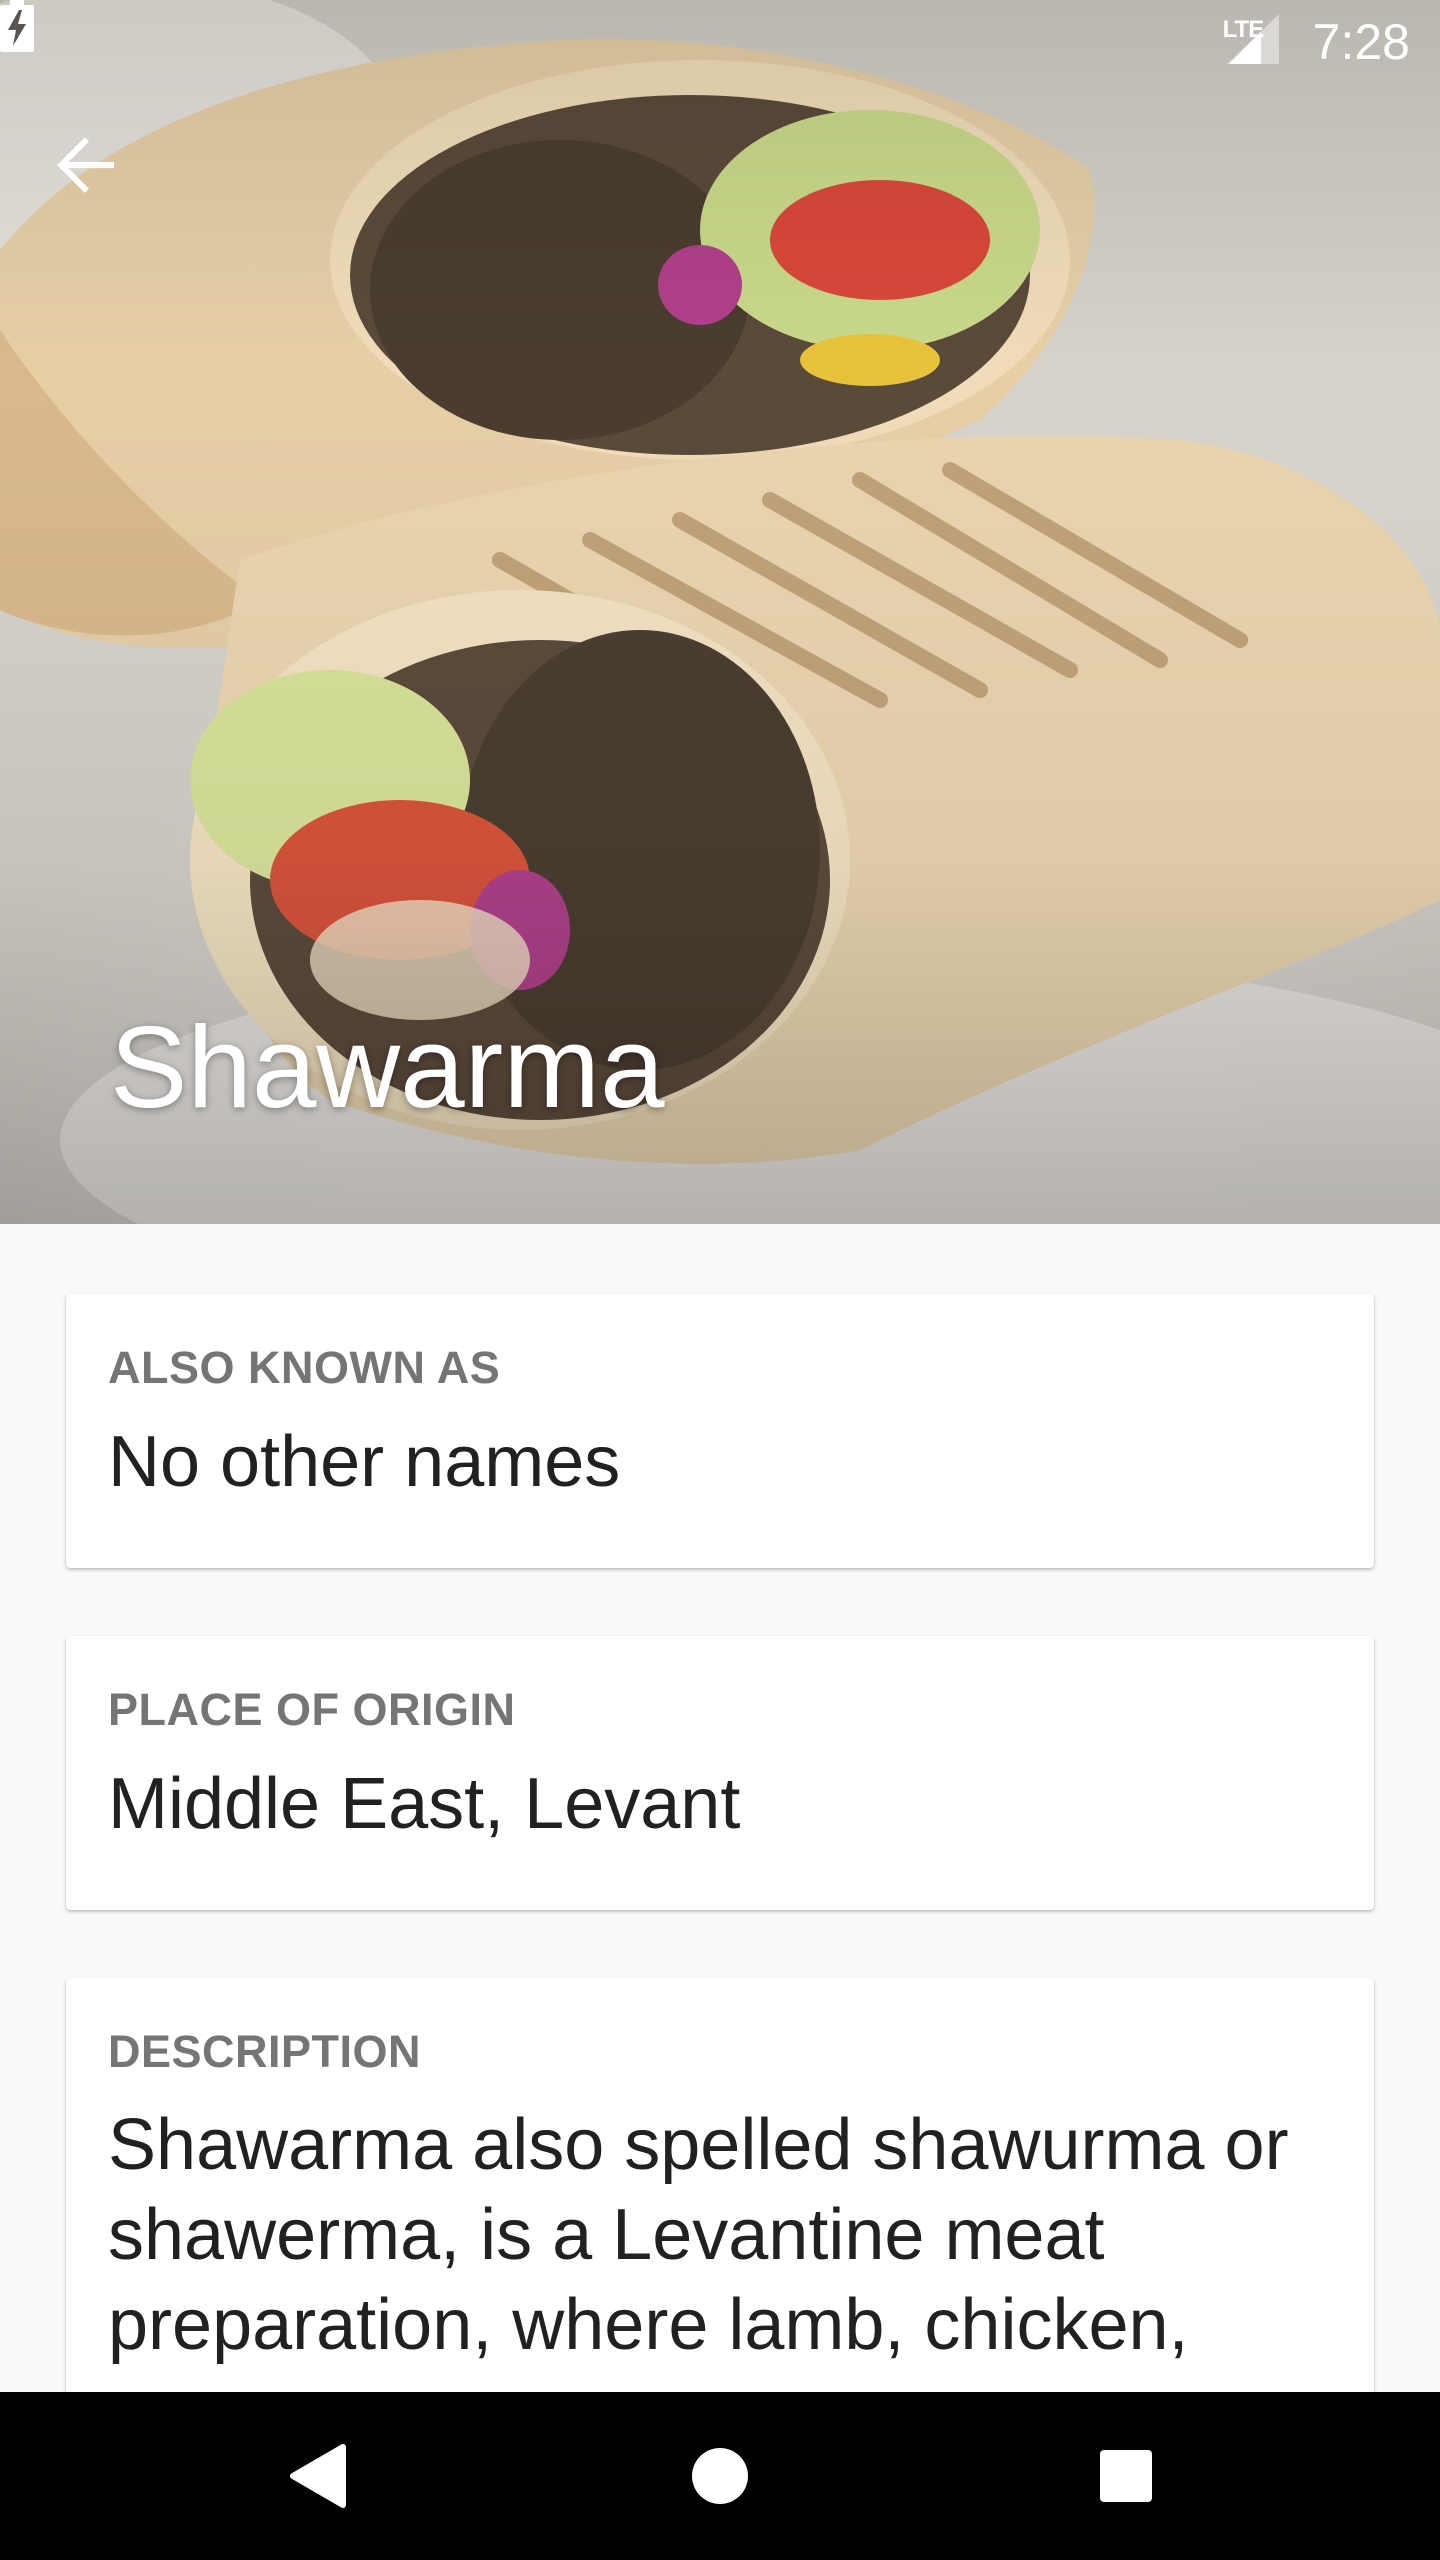 Image resolution: width=1440 pixels, height=2560 pixels. I want to click on nav-recents-button, so click(1126, 2476).